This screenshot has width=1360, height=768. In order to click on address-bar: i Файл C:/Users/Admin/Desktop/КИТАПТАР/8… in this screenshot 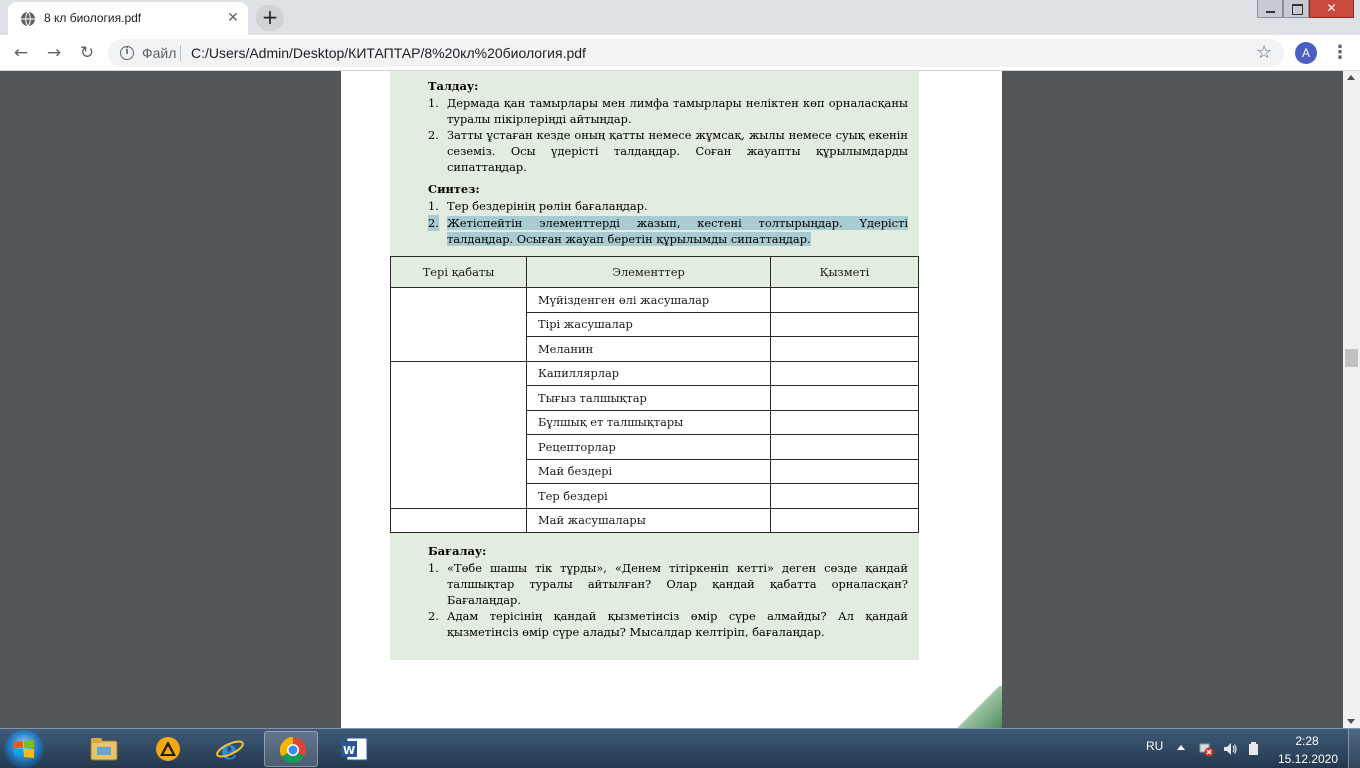, I will do `click(696, 53)`.